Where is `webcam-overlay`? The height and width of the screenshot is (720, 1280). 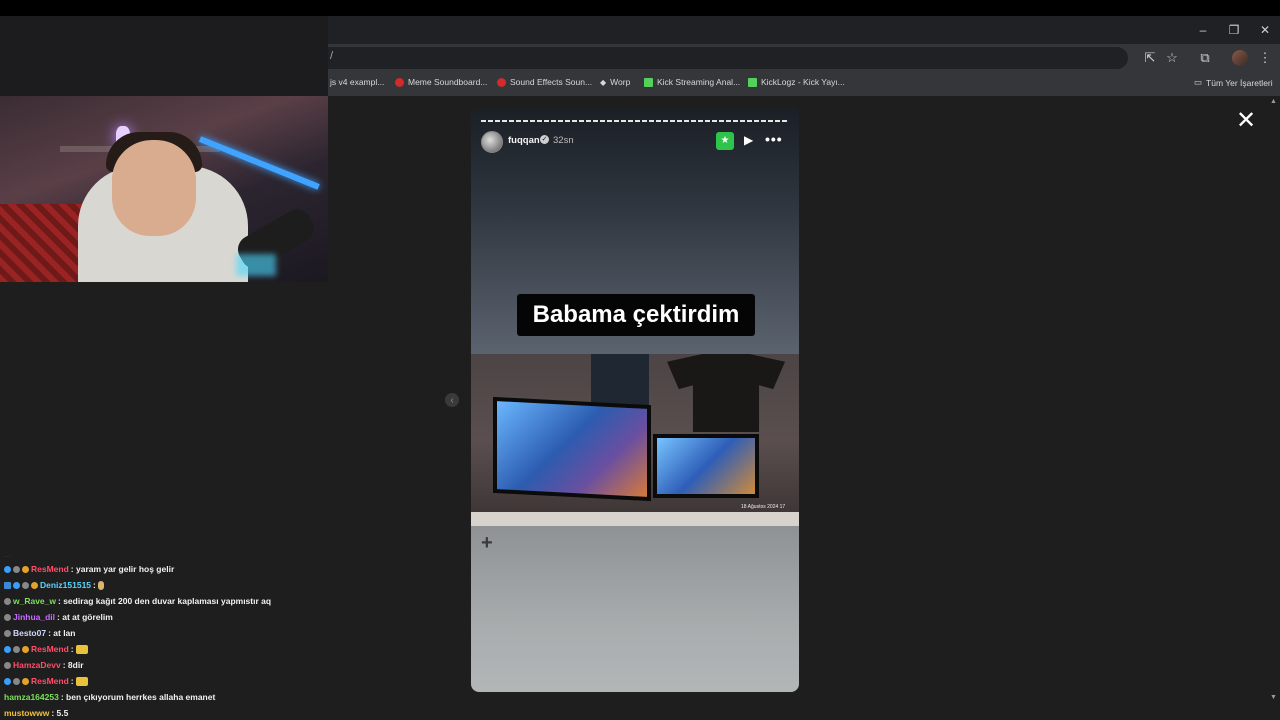
webcam-overlay is located at coordinates (164, 189).